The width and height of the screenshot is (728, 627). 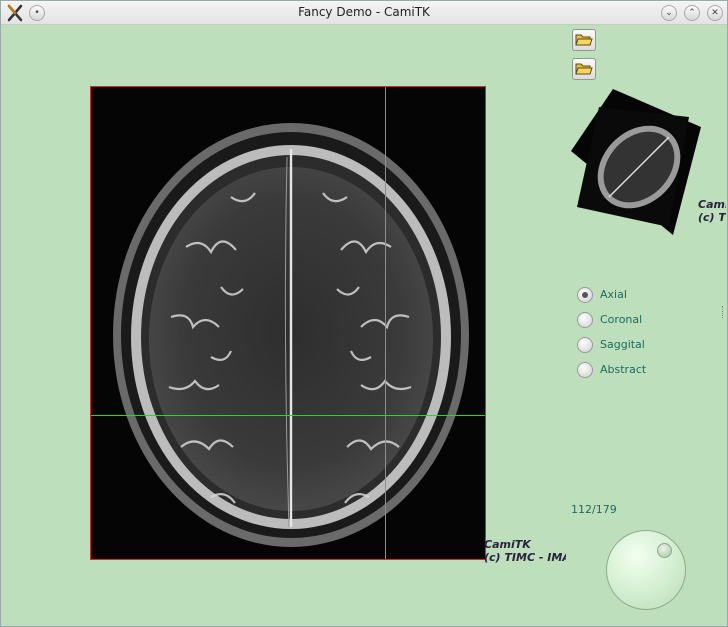 I want to click on thumbnail-watermark-line1: CamiTK, so click(x=712, y=204).